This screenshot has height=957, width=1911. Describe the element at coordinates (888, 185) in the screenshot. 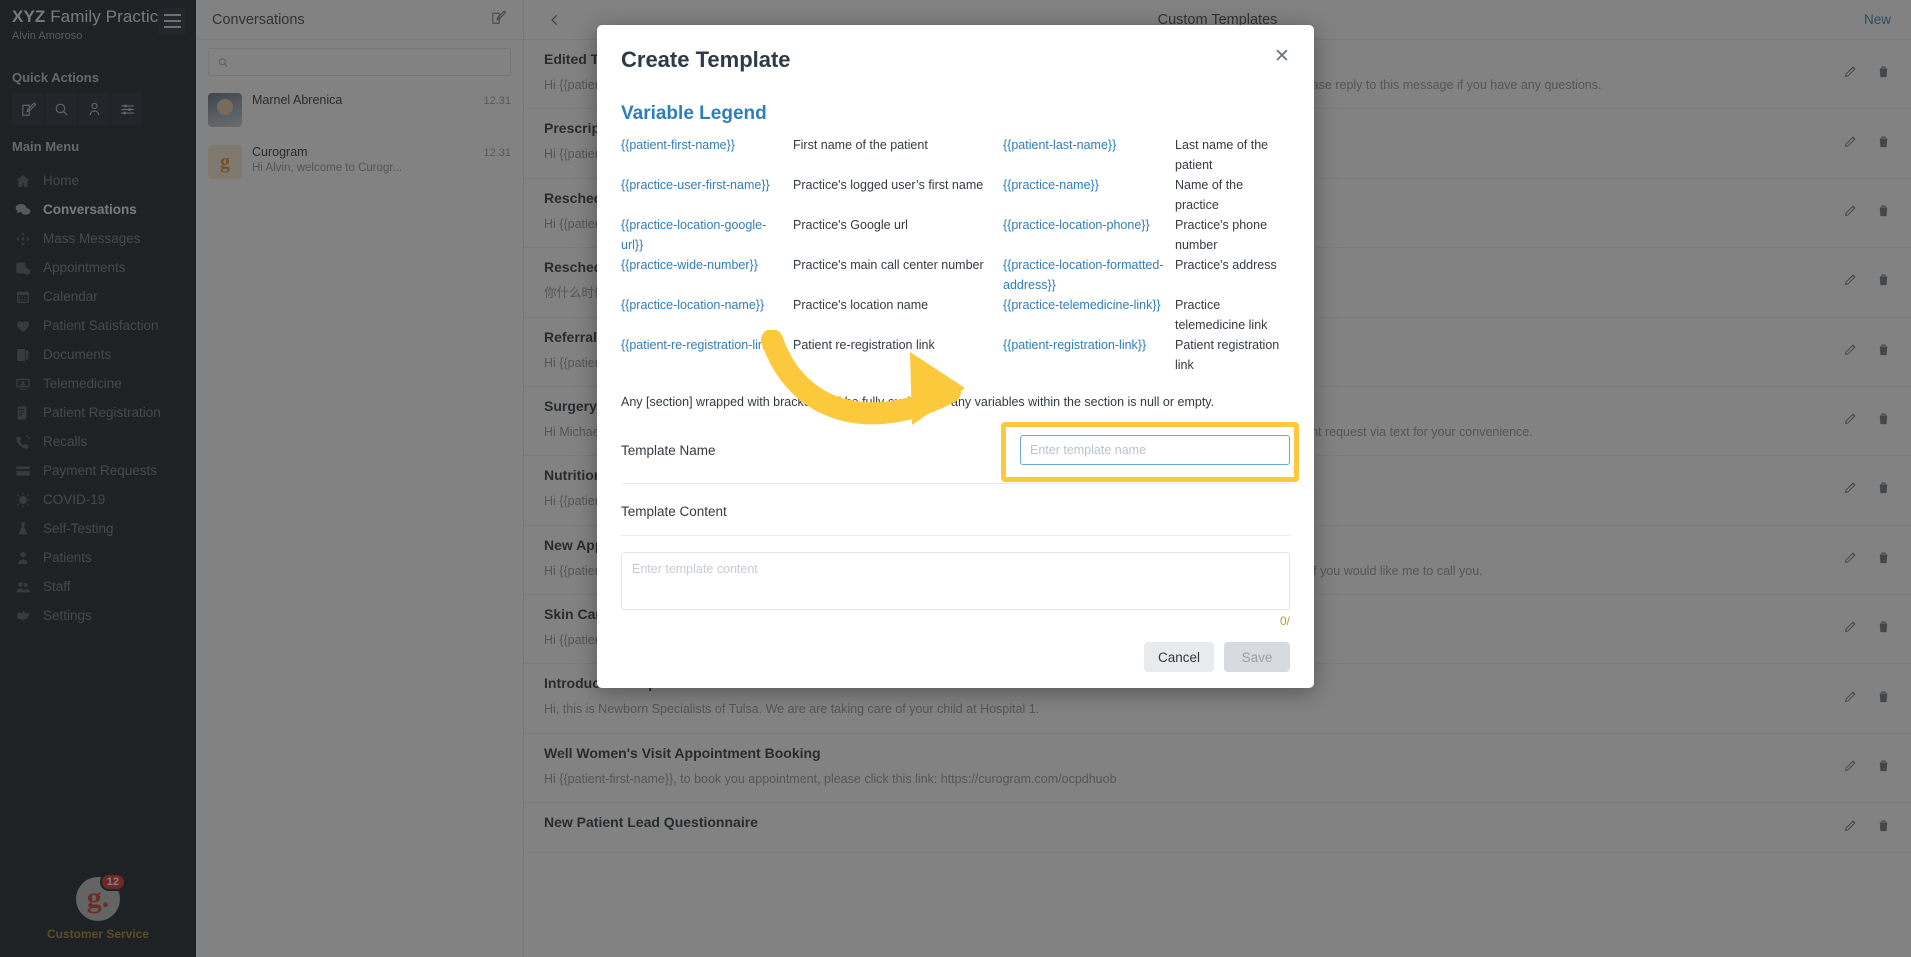

I see `legend-description: Practice's logged user’s first name` at that location.